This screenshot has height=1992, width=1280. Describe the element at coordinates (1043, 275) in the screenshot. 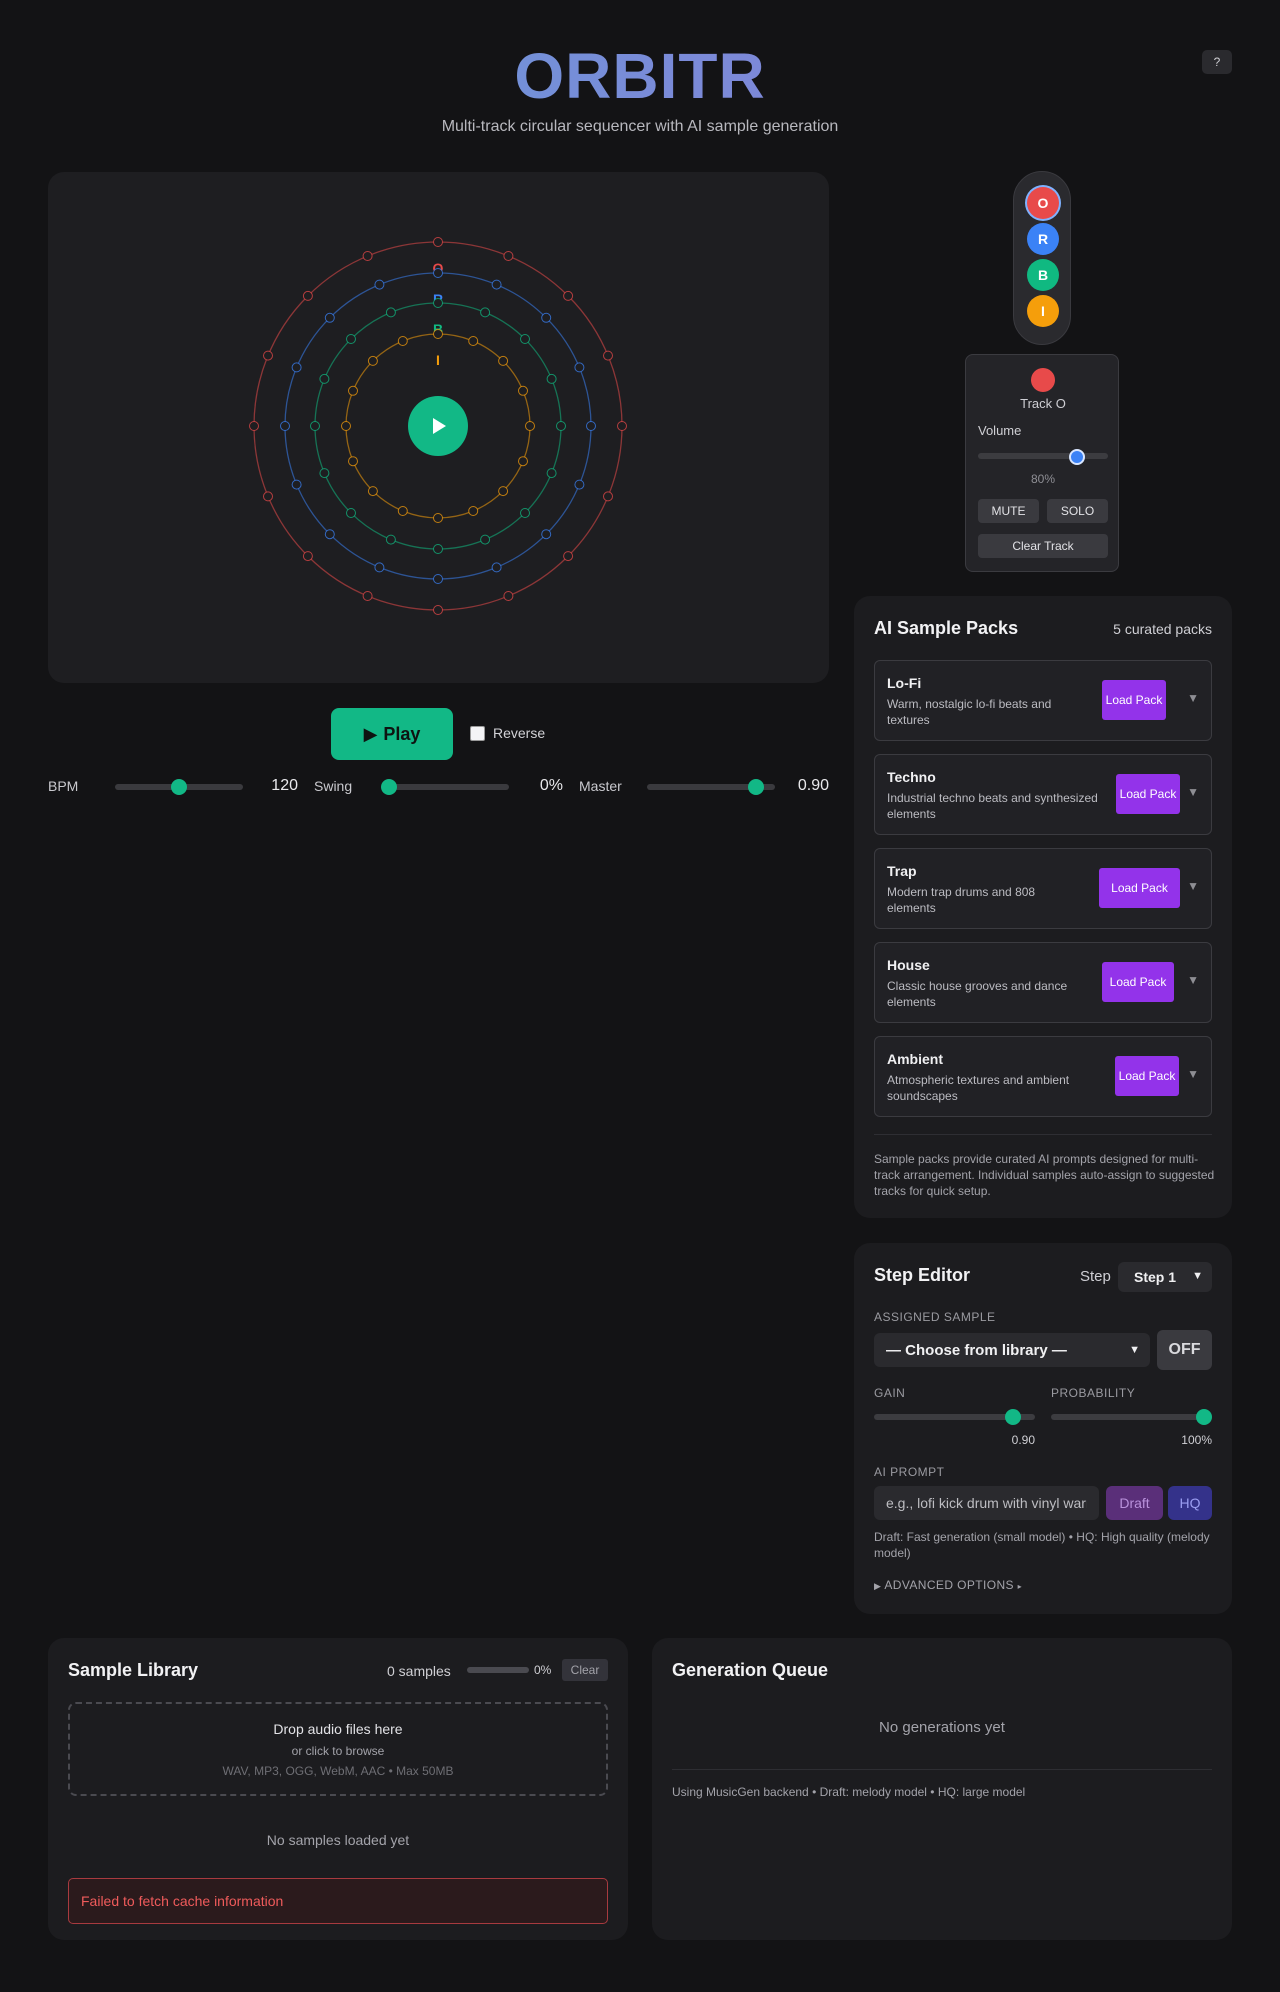

I see `track-b-button: B` at that location.